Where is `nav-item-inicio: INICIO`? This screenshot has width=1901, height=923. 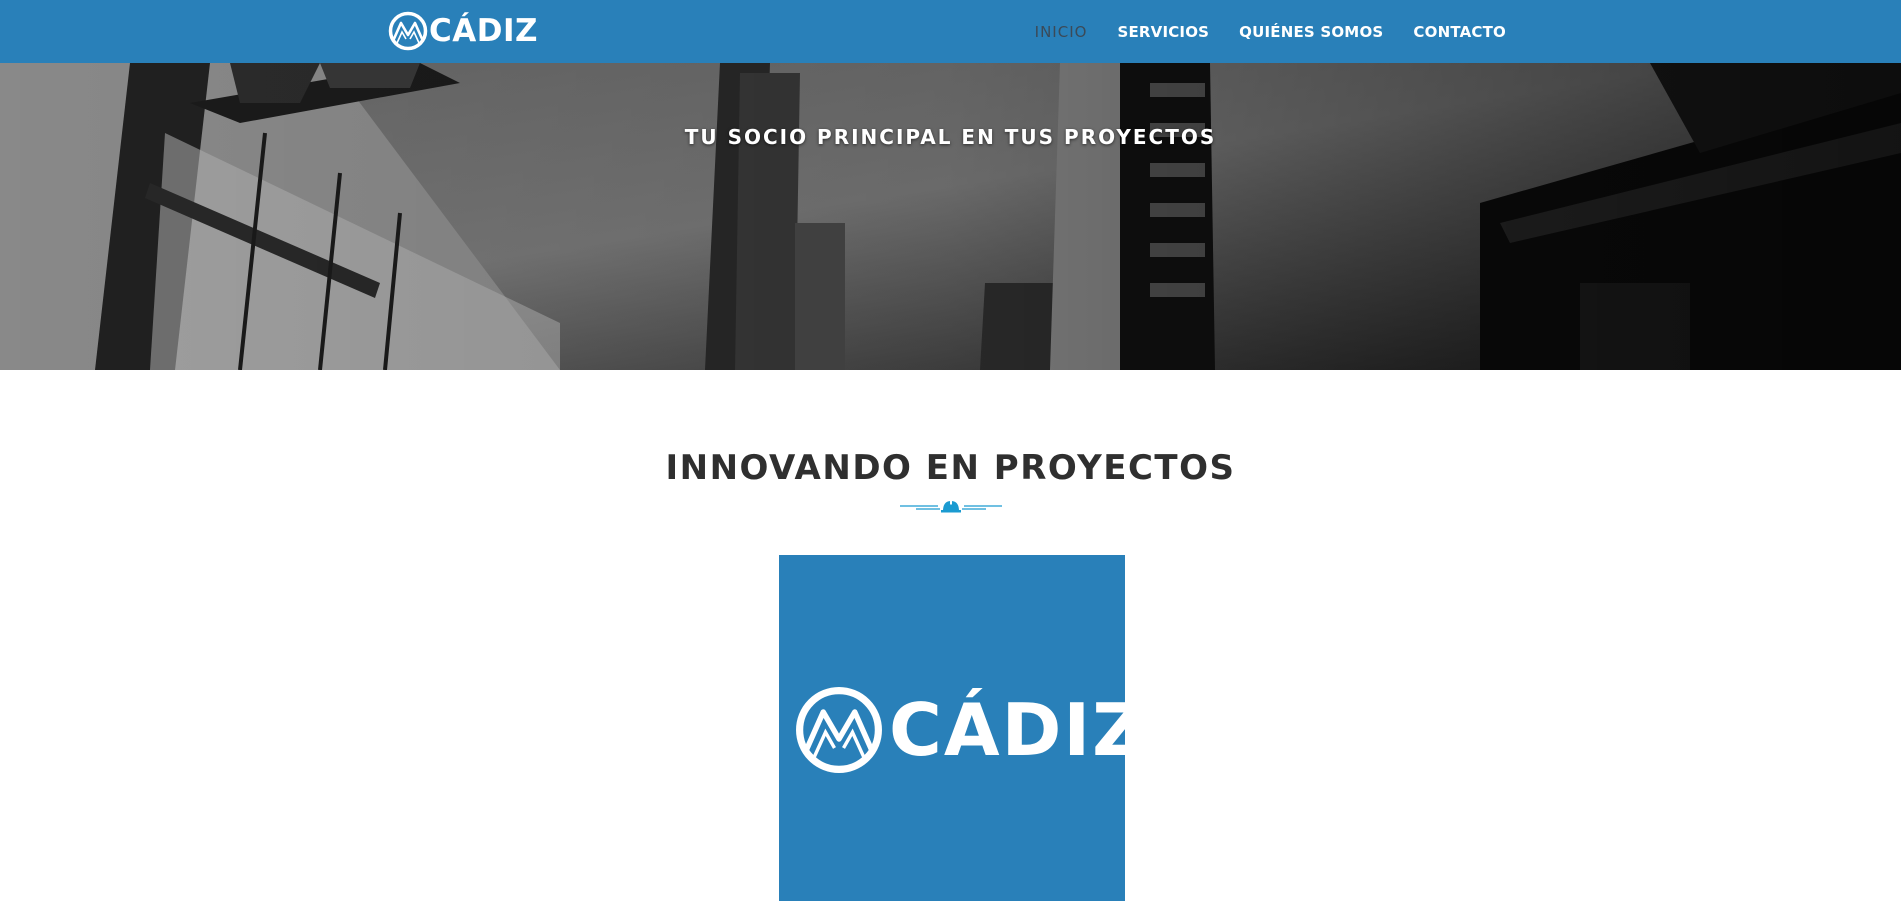 nav-item-inicio: INICIO is located at coordinates (1061, 32).